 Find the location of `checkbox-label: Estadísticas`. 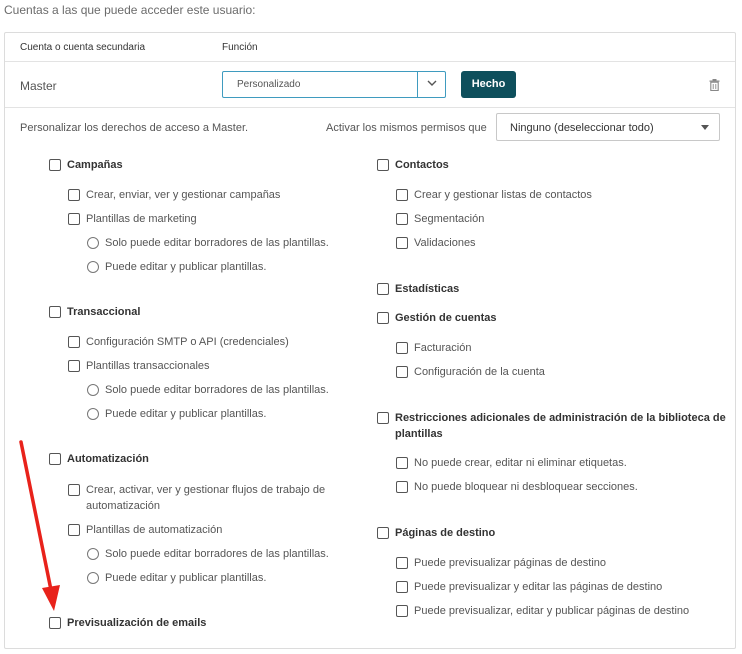

checkbox-label: Estadísticas is located at coordinates (427, 289).